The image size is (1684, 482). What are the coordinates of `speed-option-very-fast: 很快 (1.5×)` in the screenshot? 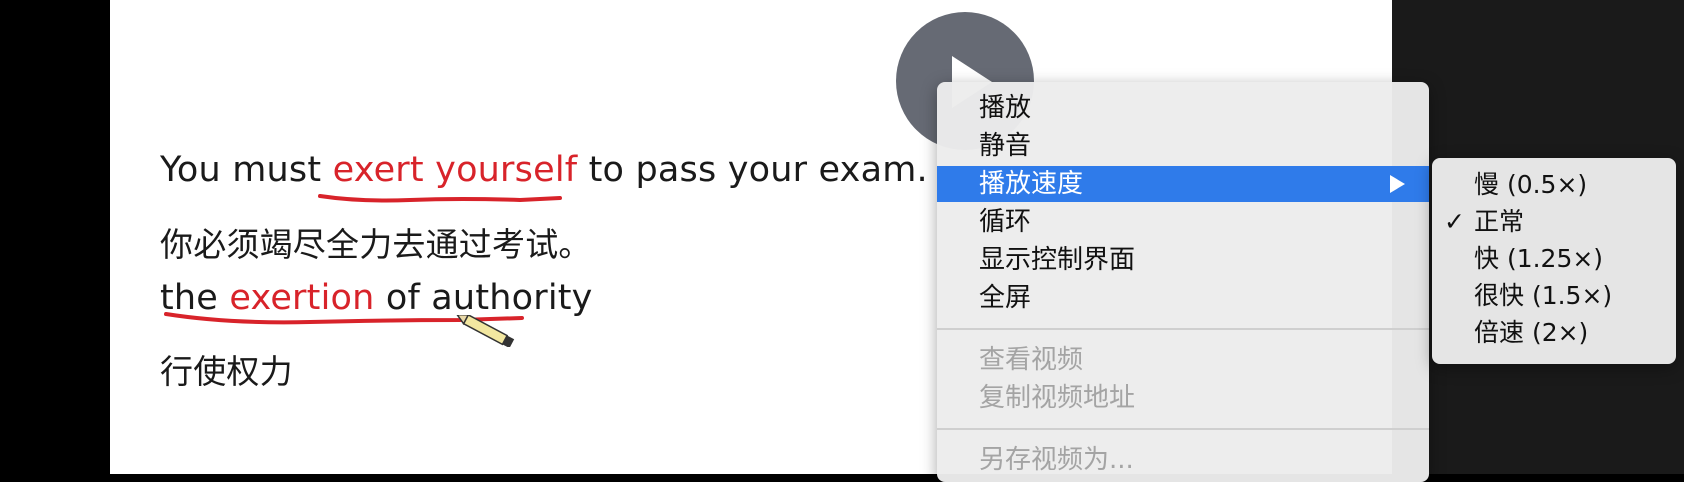 It's located at (1554, 295).